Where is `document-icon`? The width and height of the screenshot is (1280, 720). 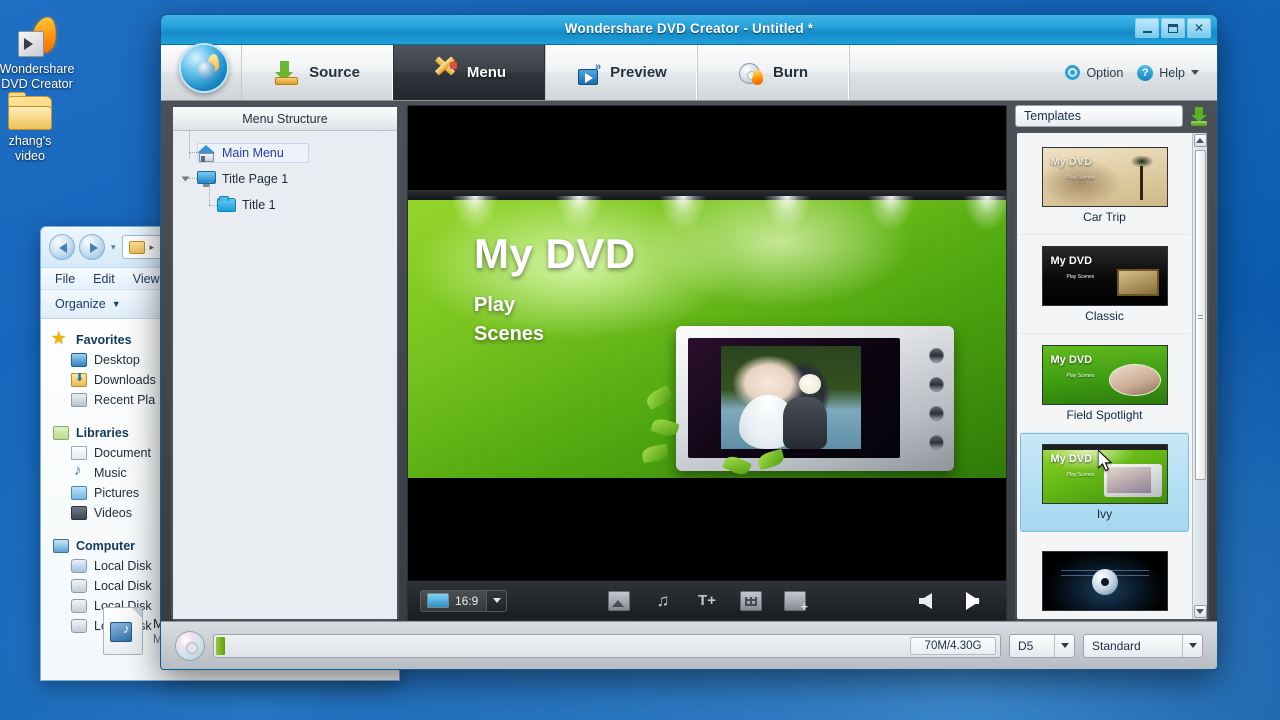
document-icon is located at coordinates (79, 453).